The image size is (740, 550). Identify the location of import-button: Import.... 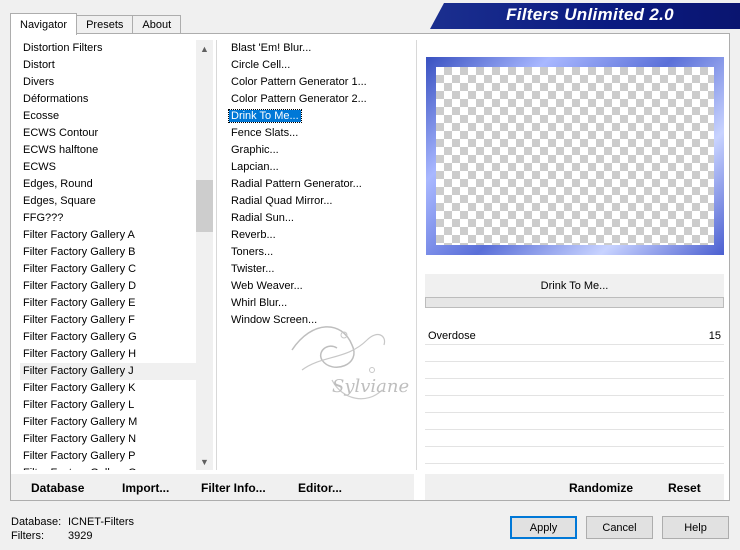
(145, 488).